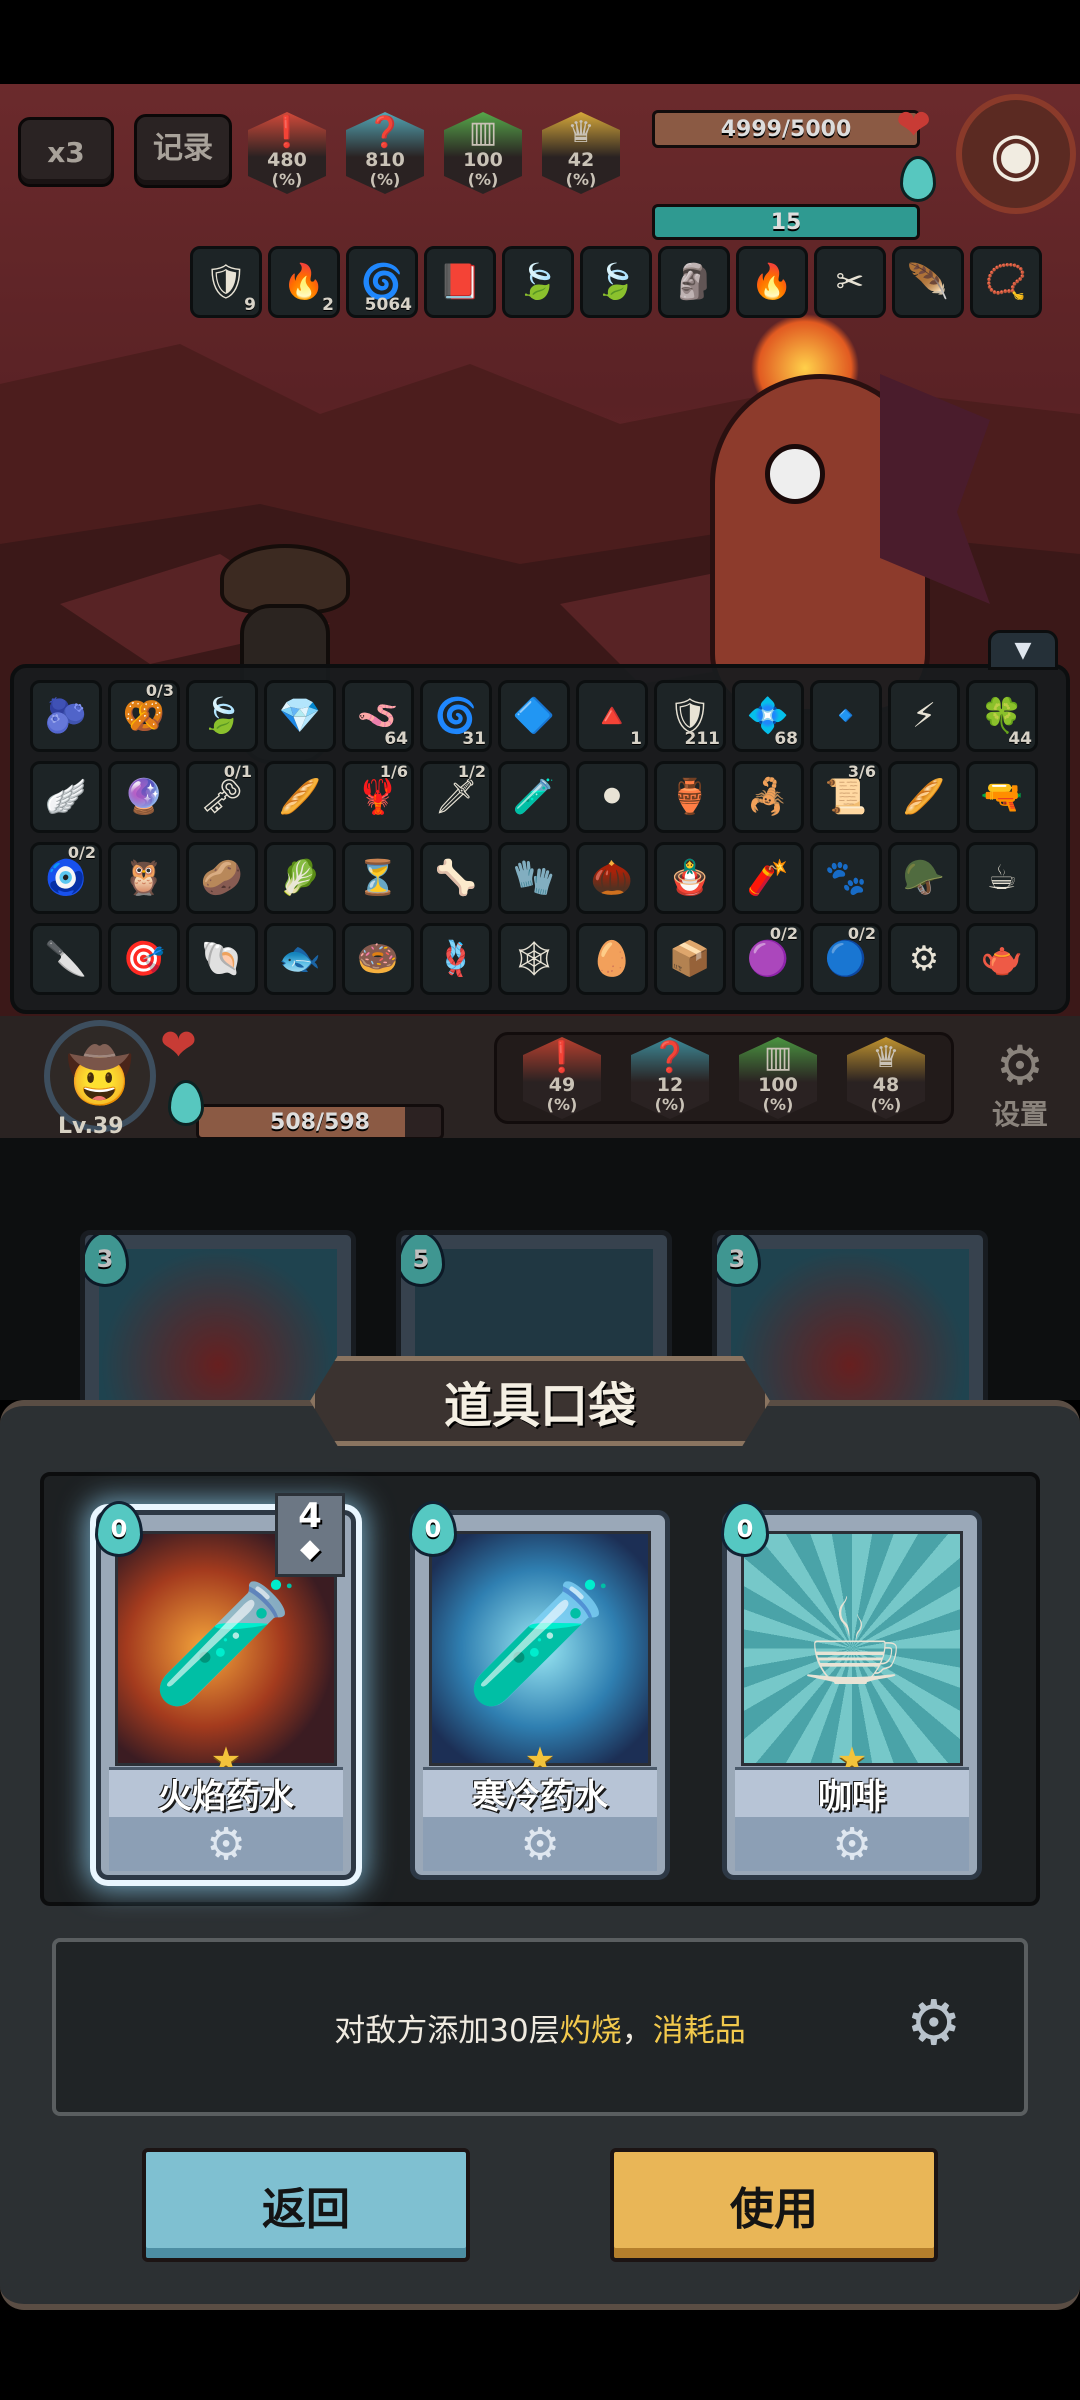 The image size is (1080, 2400). I want to click on inventory-slot: 🫐, so click(66, 716).